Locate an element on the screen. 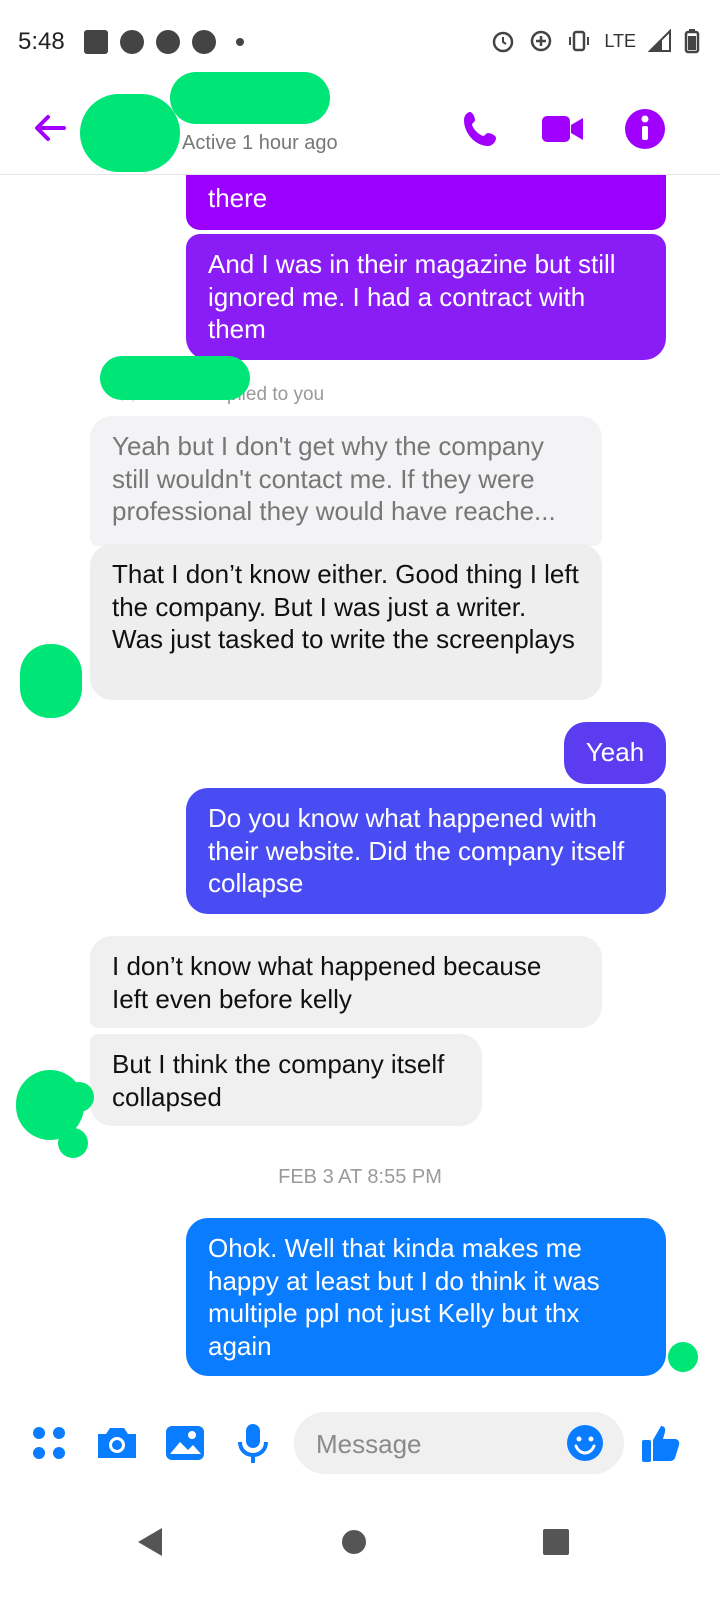 The image size is (720, 1600). system-icons: LTE is located at coordinates (595, 41).